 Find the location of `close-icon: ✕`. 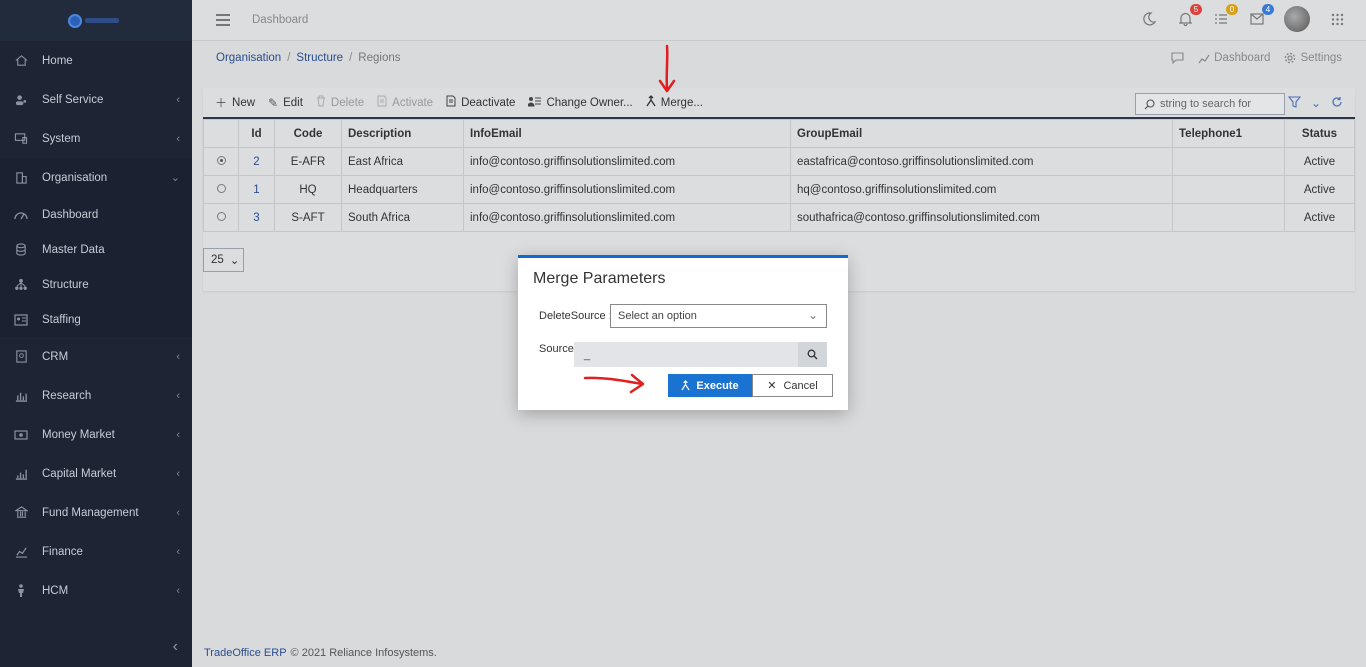

close-icon: ✕ is located at coordinates (772, 386).